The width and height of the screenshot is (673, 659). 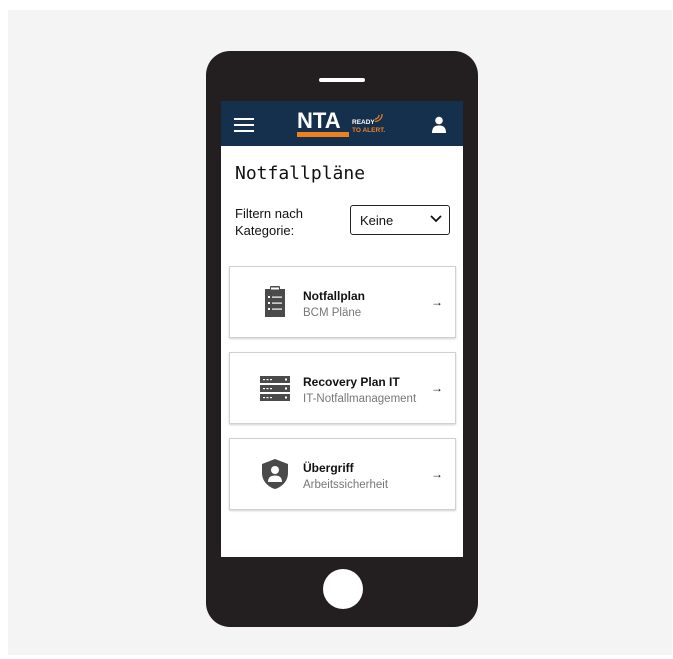 What do you see at coordinates (363, 122) in the screenshot?
I see `logo-tagline-ready: READY` at bounding box center [363, 122].